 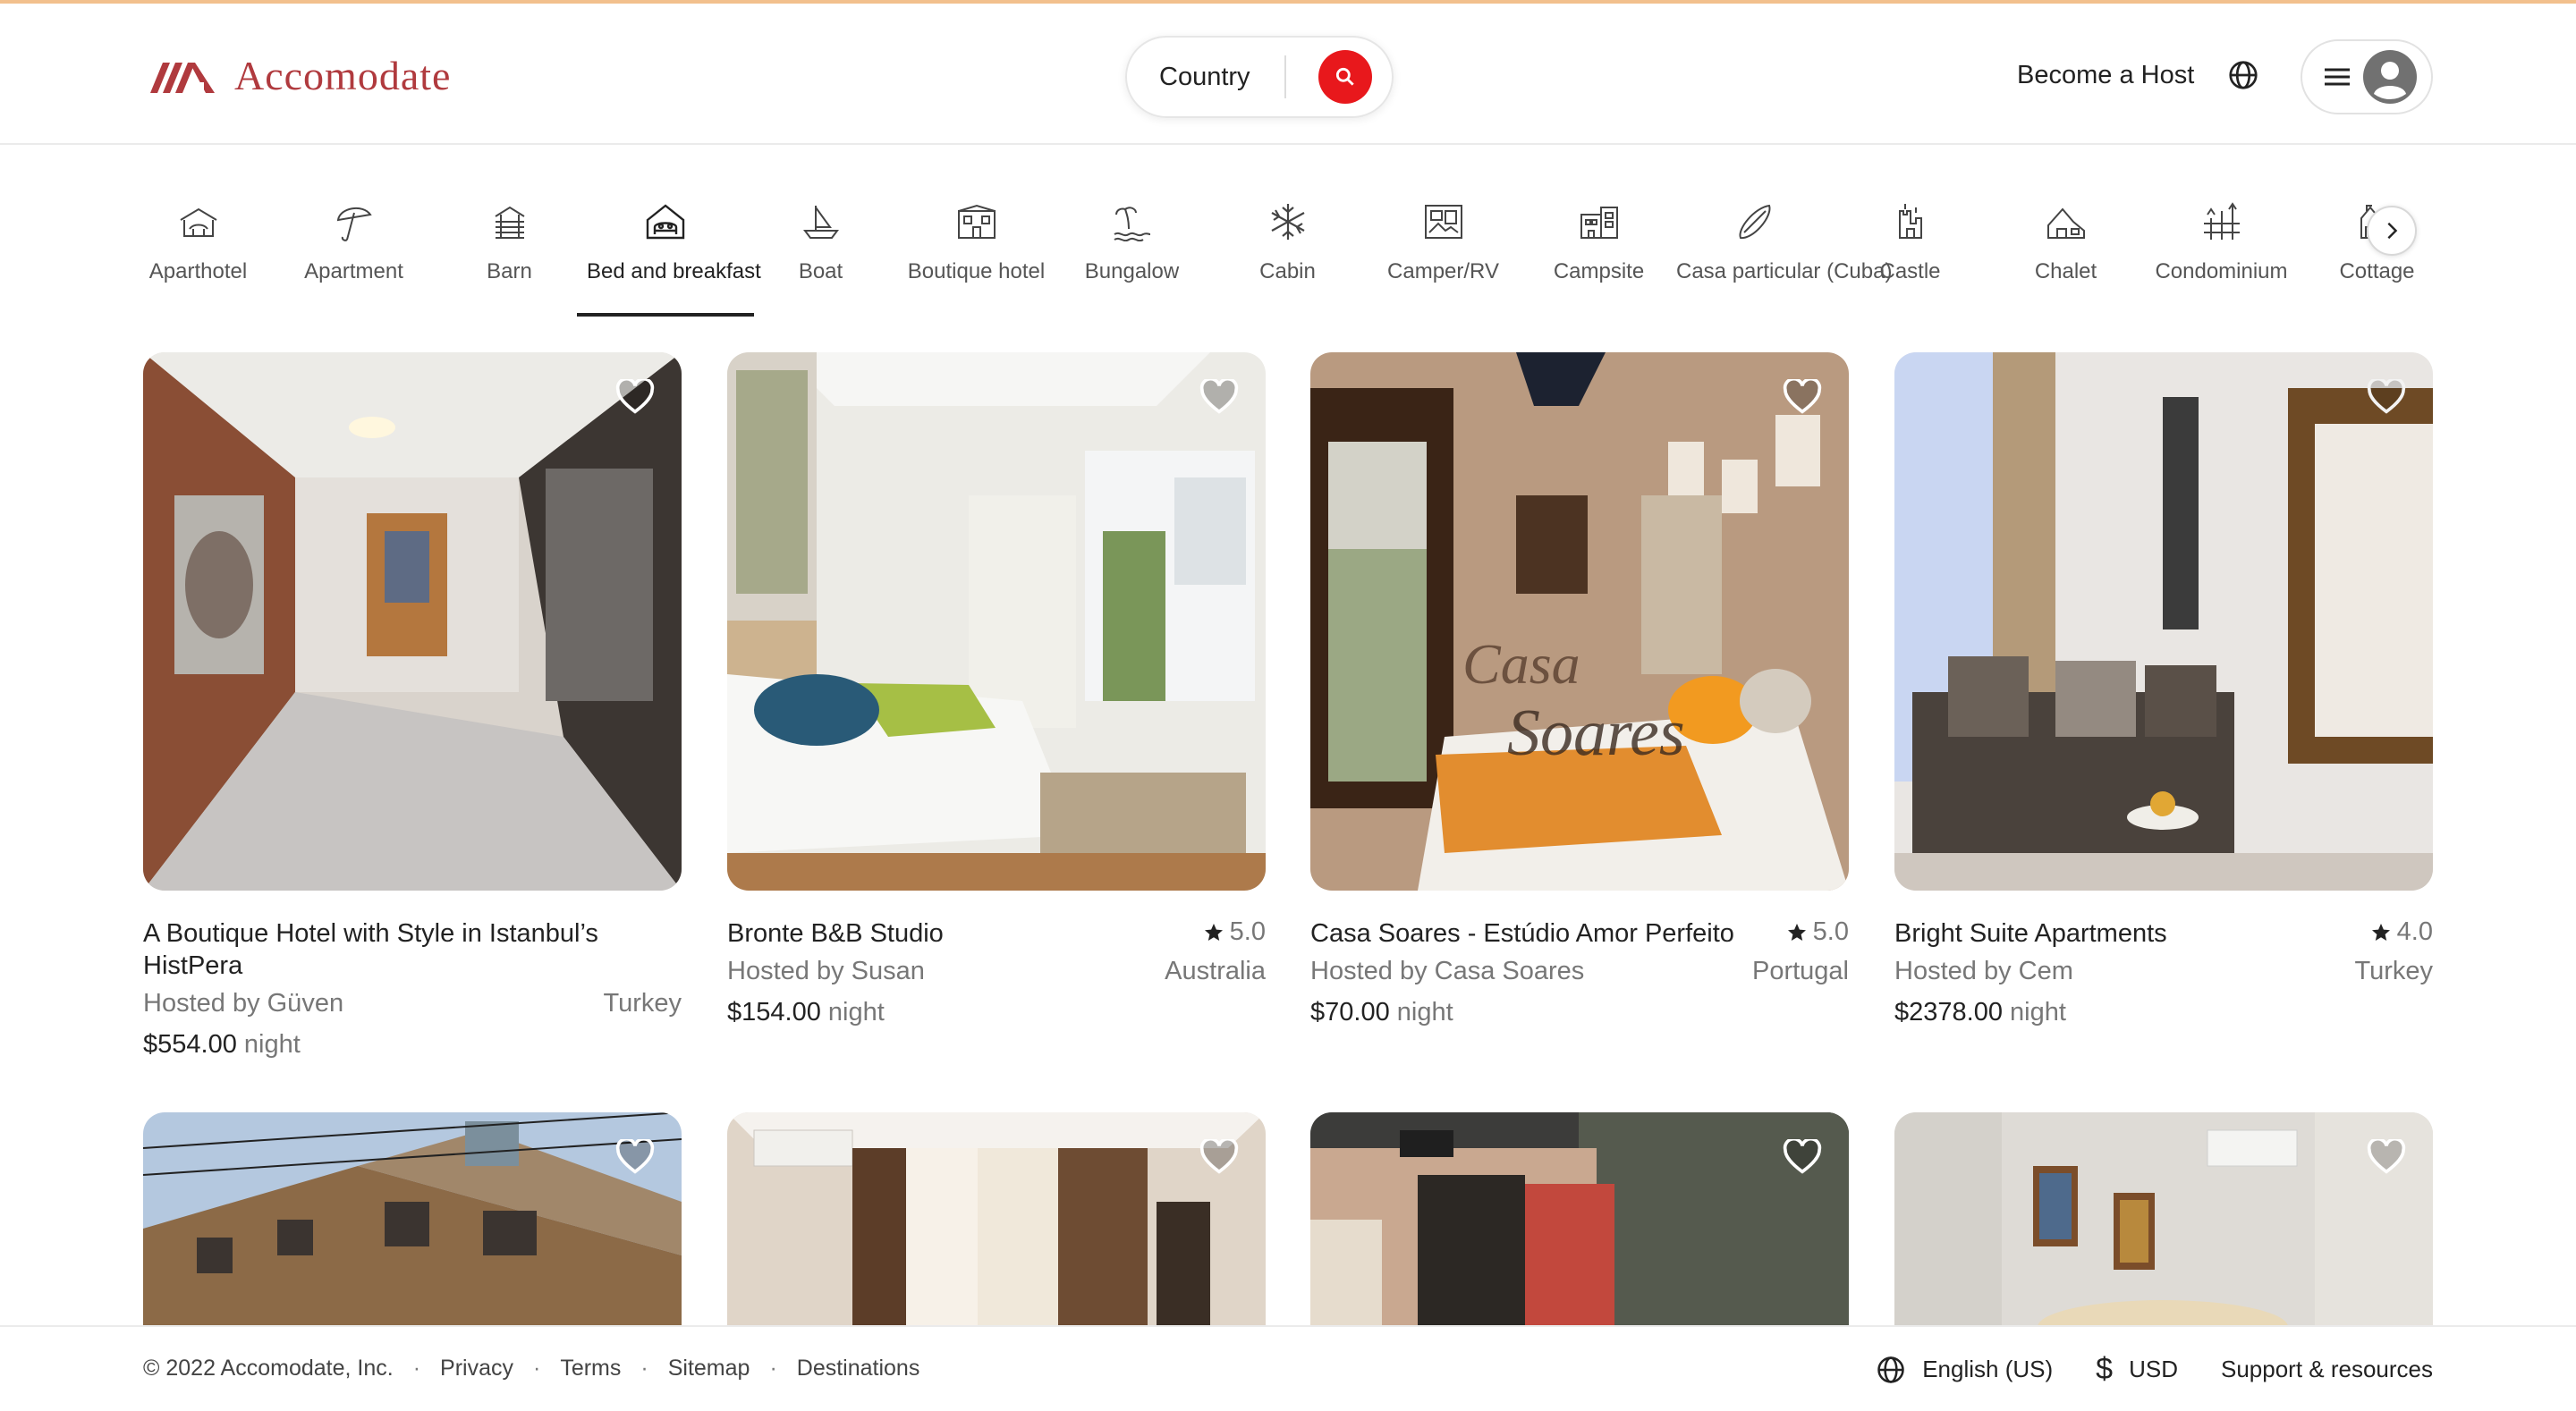 I want to click on category-apartment: Apartment, so click(x=353, y=243).